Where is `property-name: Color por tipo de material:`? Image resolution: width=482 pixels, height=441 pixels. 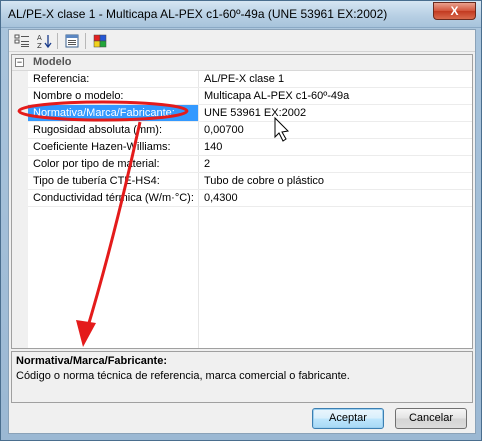 property-name: Color por tipo de material: is located at coordinates (96, 164).